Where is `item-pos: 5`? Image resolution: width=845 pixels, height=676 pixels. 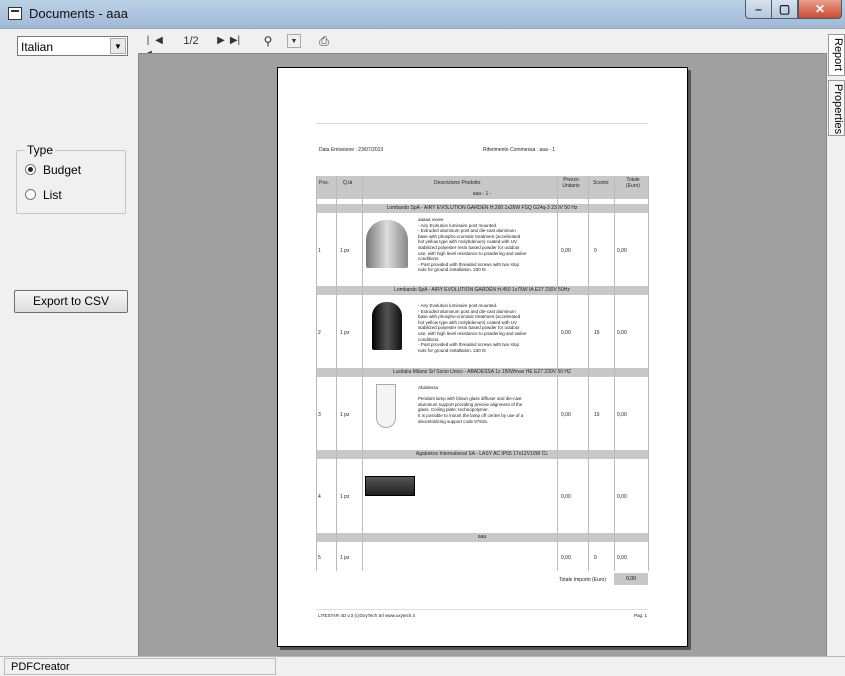 item-pos: 5 is located at coordinates (319, 558).